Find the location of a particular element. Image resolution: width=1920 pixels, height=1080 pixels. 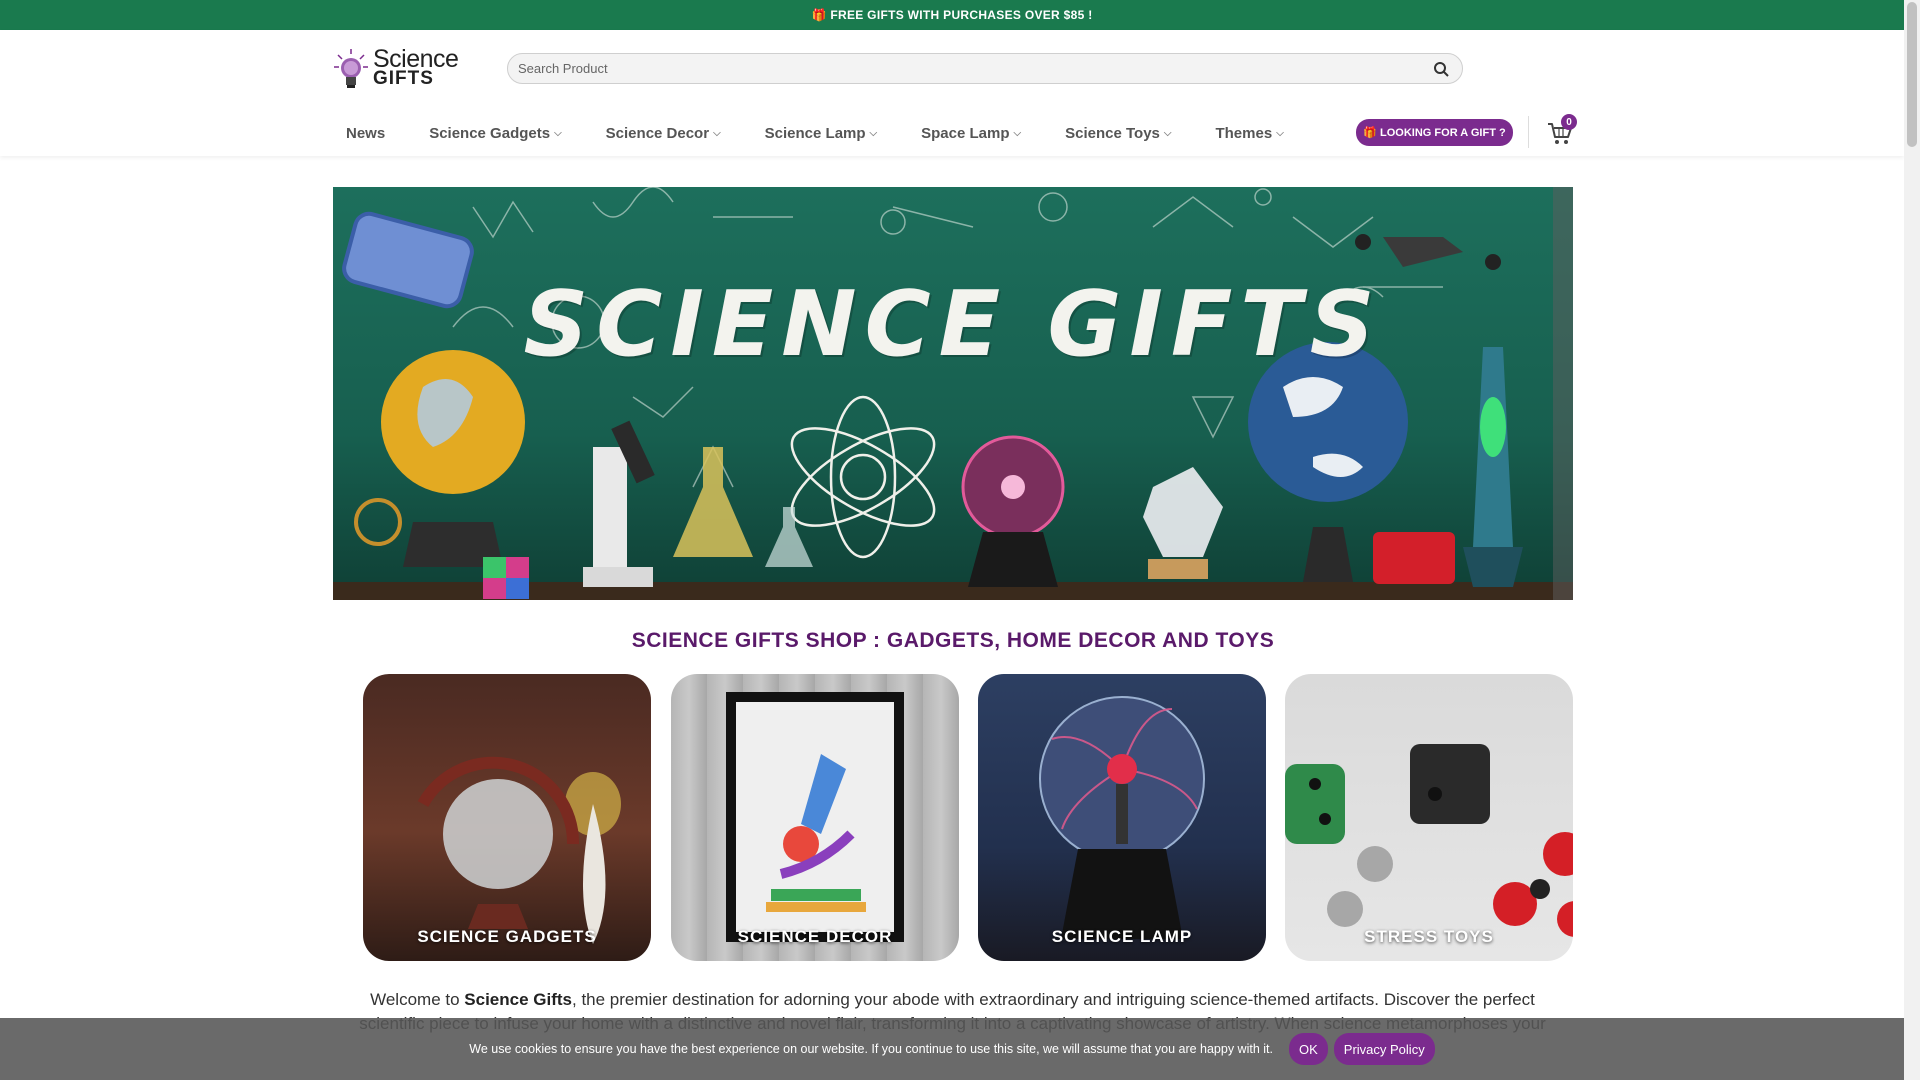

nav-item-themes: Themes ⌵ is located at coordinates (1249, 133).